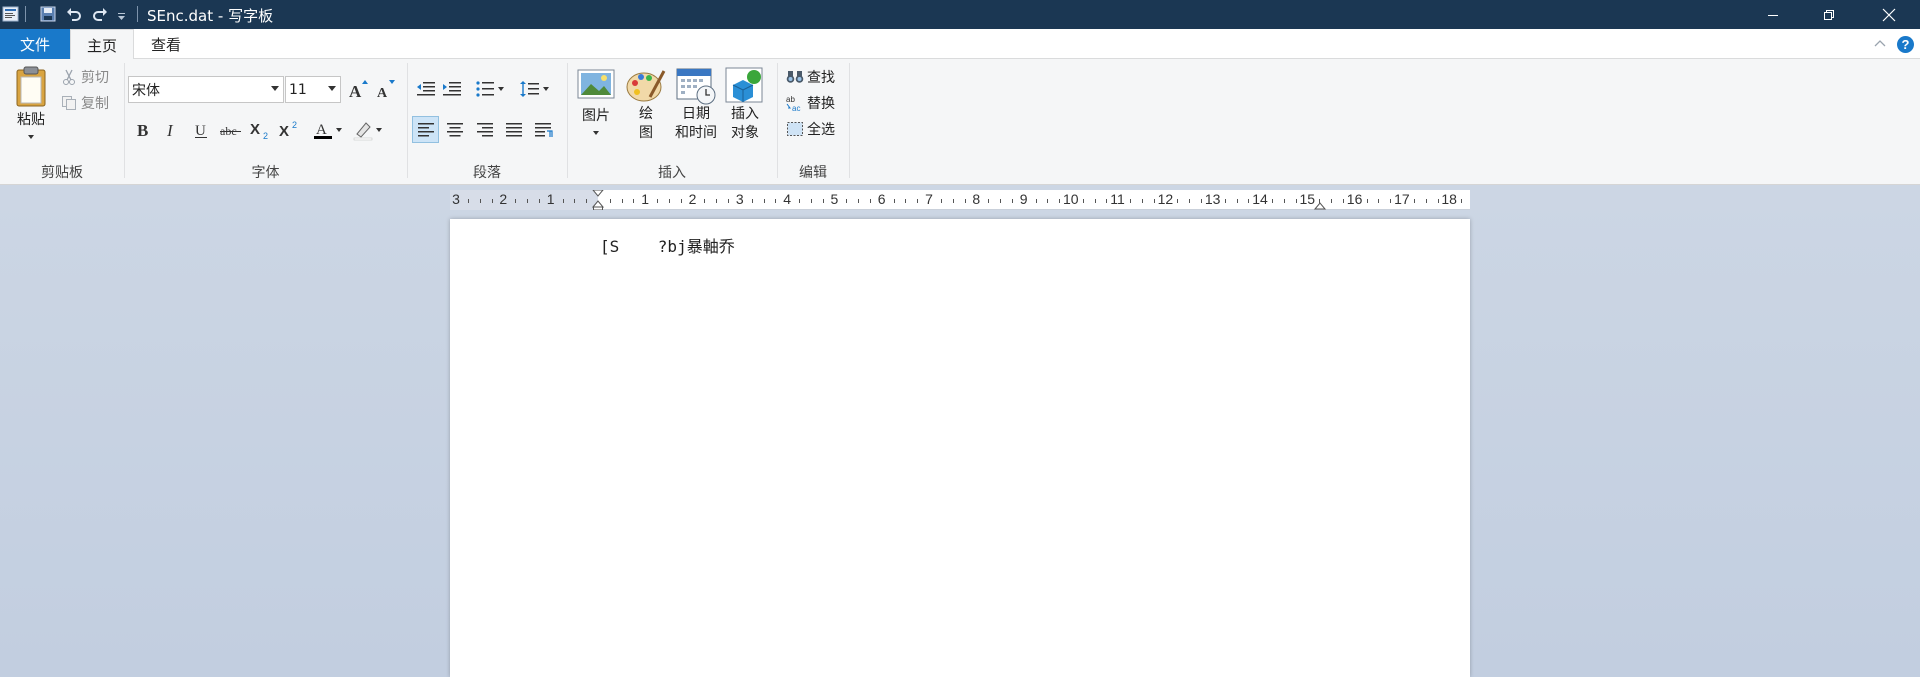 This screenshot has height=677, width=1920. I want to click on find-button: 查找, so click(810, 77).